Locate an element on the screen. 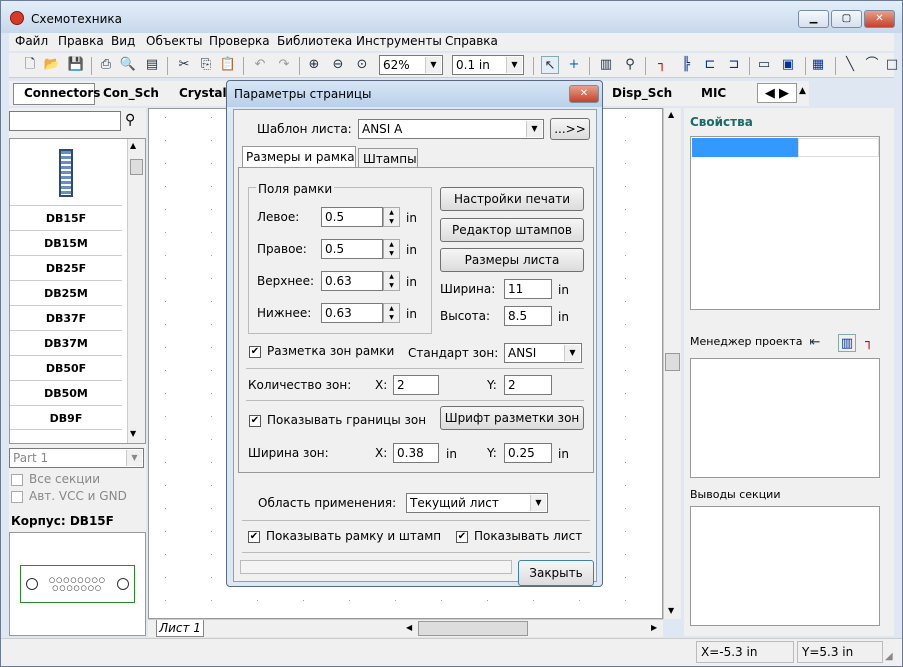  component-icon: ▥ is located at coordinates (606, 65).